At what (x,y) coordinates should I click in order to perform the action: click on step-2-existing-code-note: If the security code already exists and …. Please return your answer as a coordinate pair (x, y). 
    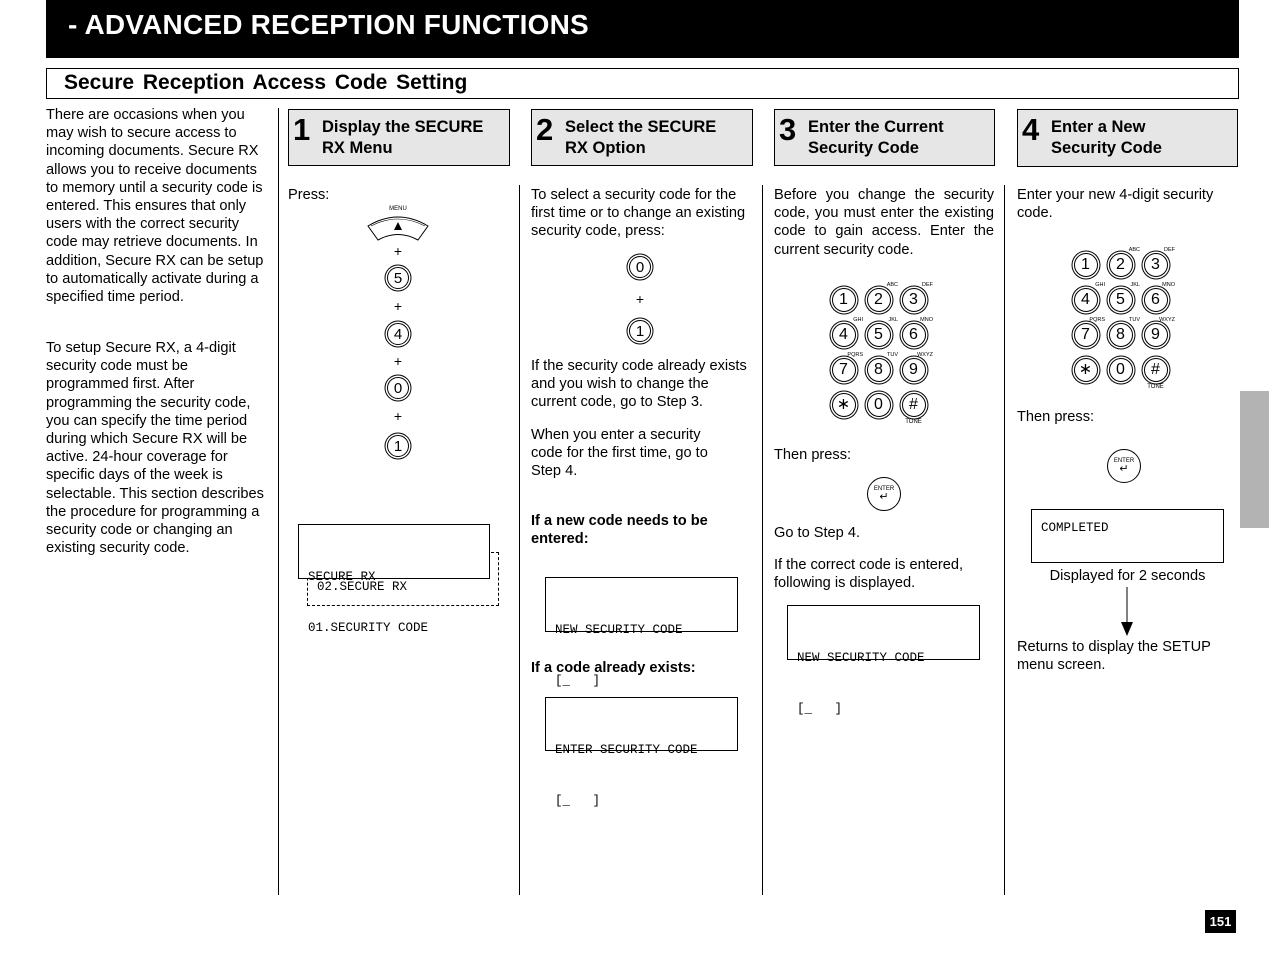
    Looking at the image, I should click on (639, 384).